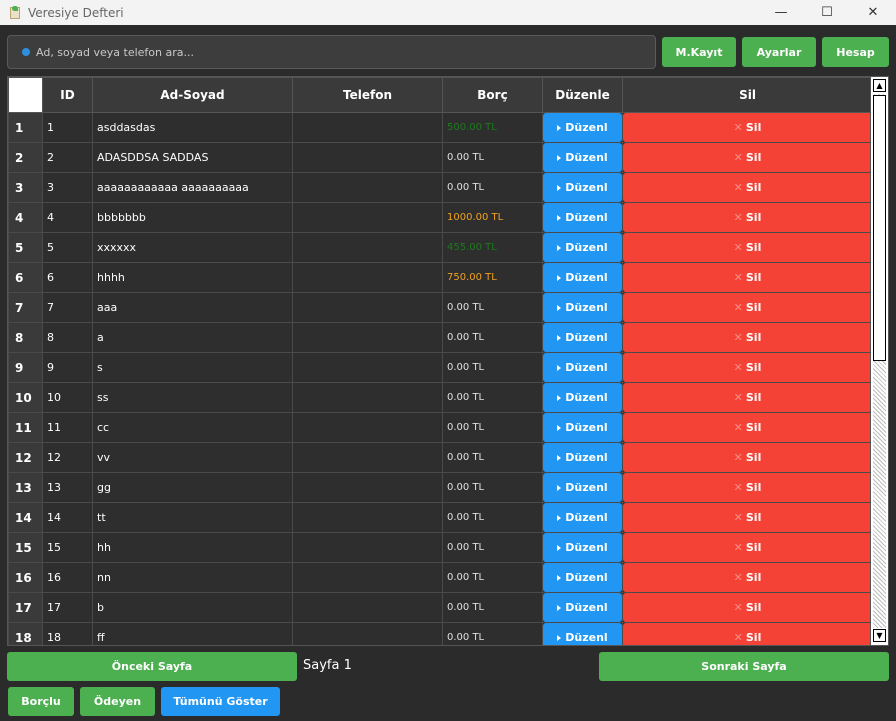  What do you see at coordinates (192, 187) in the screenshot?
I see `cell-name: aaaaaaaaaaaa aaaaaaaaaa` at bounding box center [192, 187].